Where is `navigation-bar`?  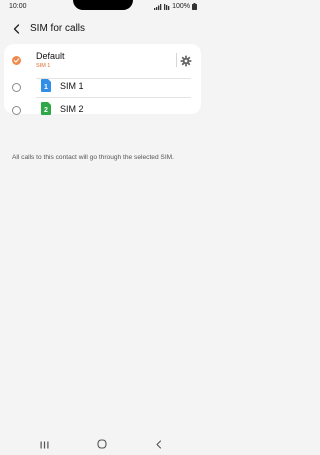
navigation-bar is located at coordinates (102, 442).